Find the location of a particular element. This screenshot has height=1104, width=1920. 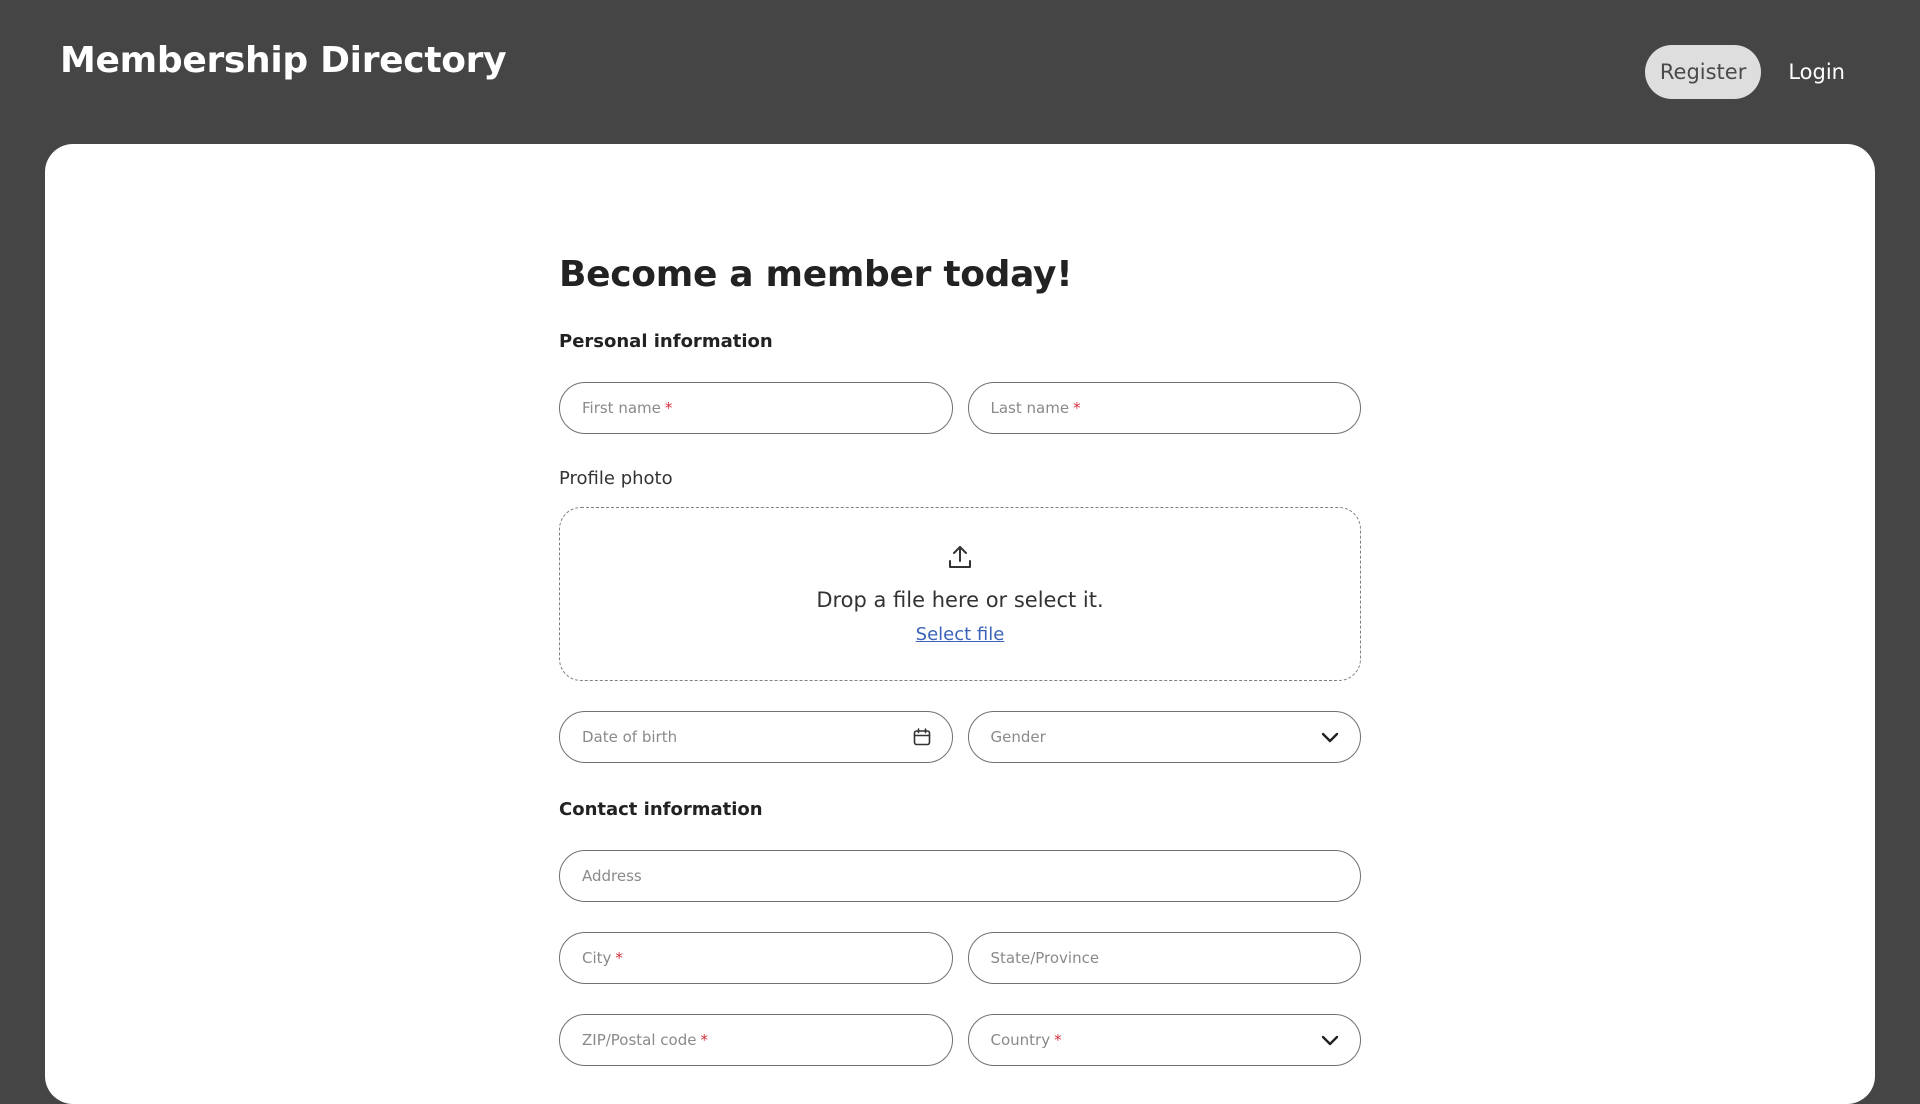

country-select: Country * is located at coordinates (1164, 1040).